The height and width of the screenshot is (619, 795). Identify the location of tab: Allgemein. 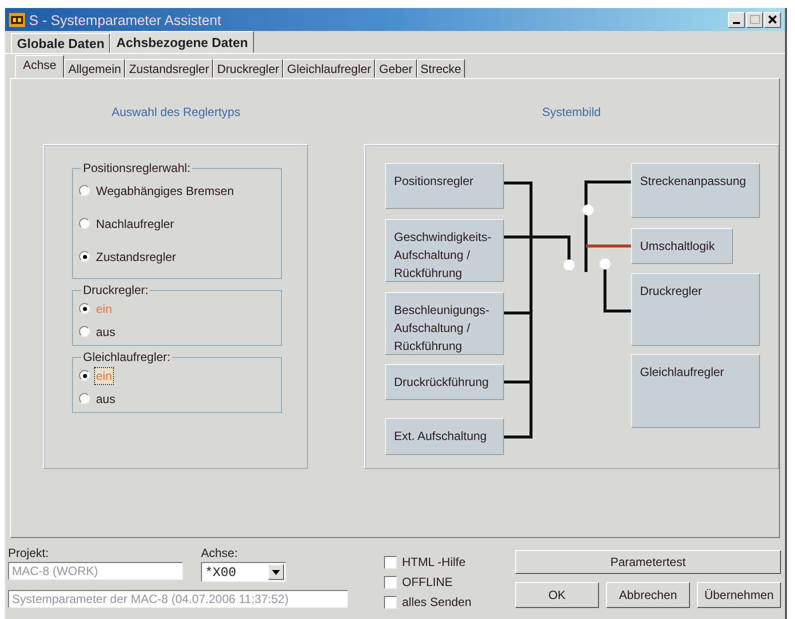
(95, 68).